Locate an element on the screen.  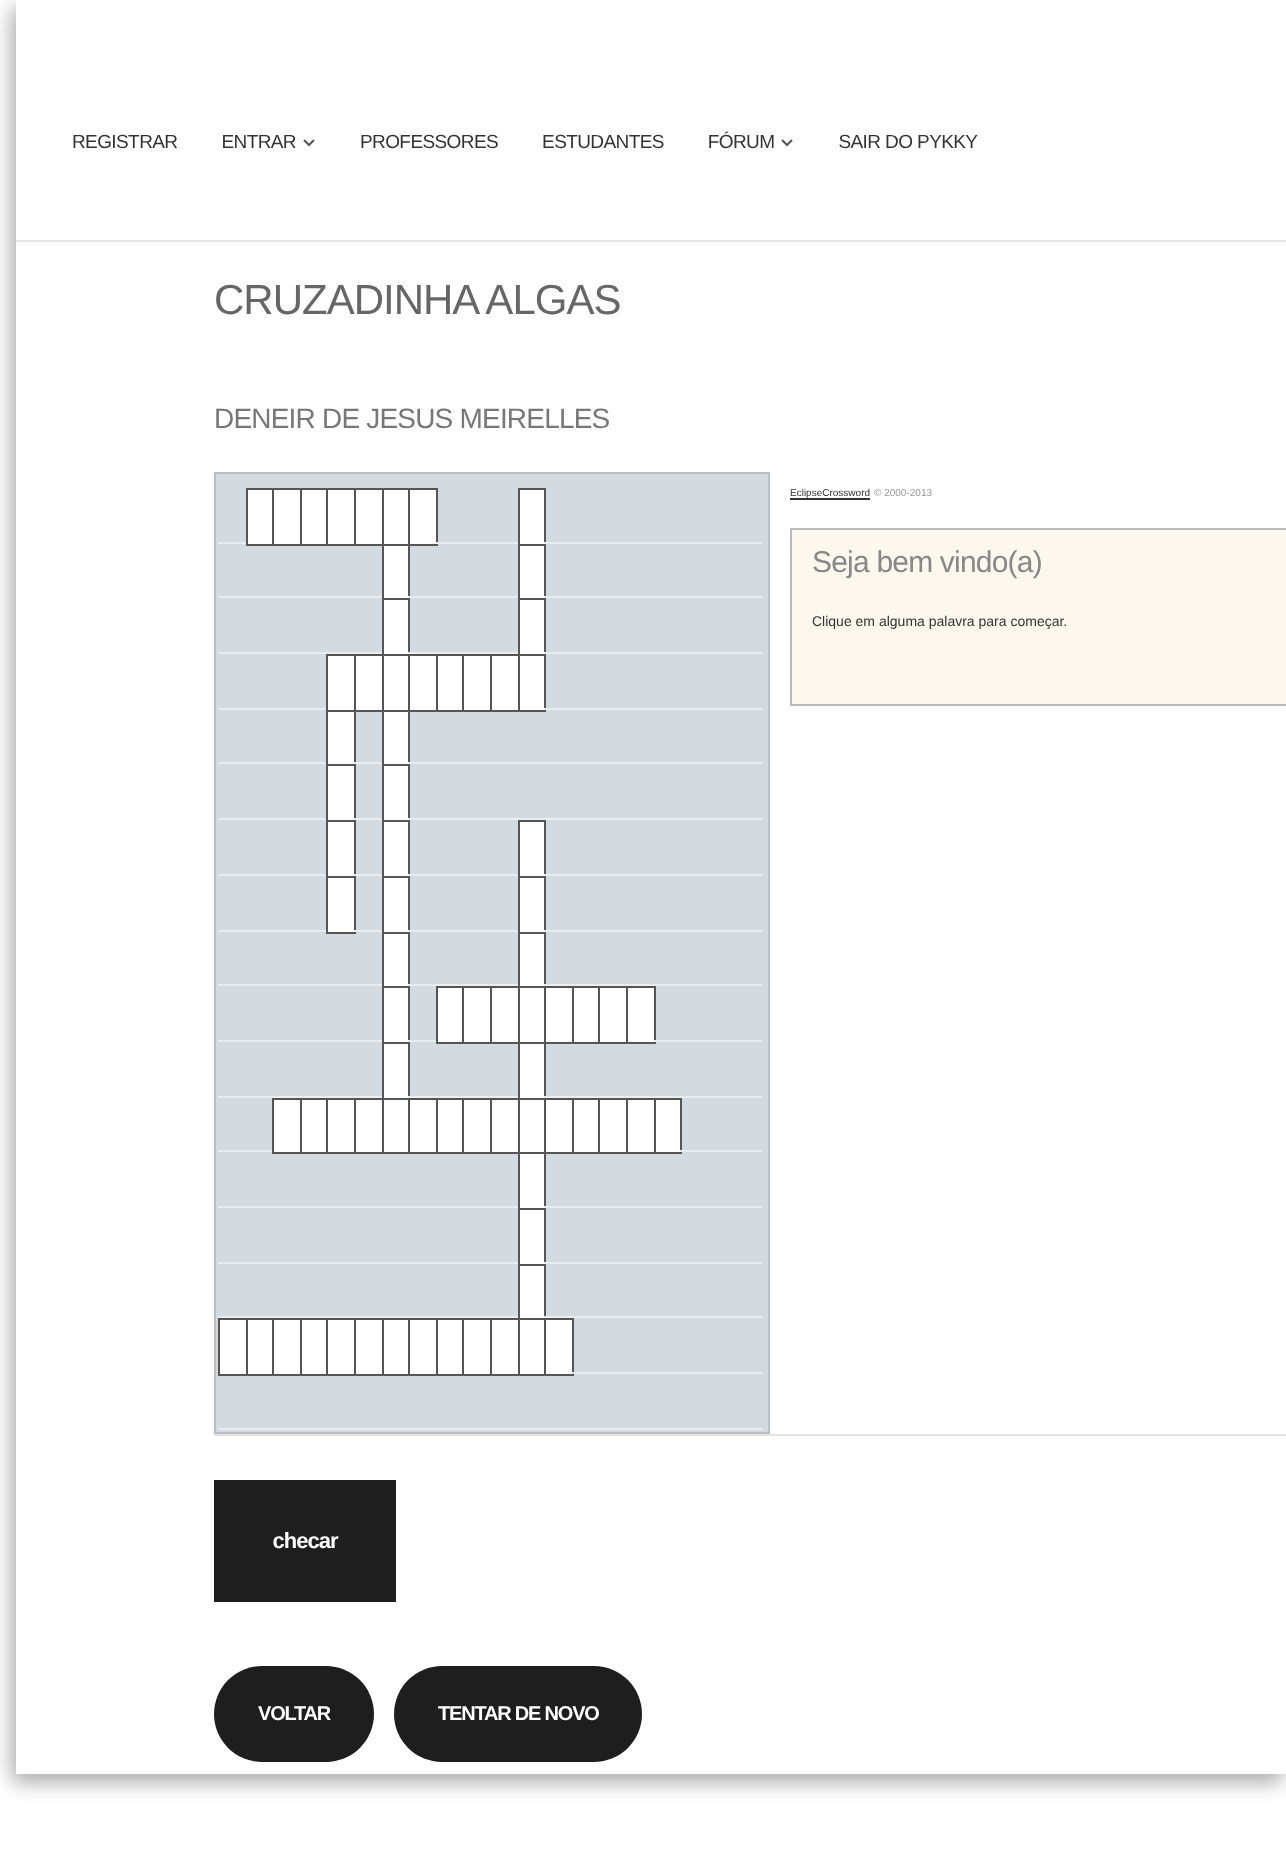
welcome-heading: Seja bem vindo(a) is located at coordinates (928, 563).